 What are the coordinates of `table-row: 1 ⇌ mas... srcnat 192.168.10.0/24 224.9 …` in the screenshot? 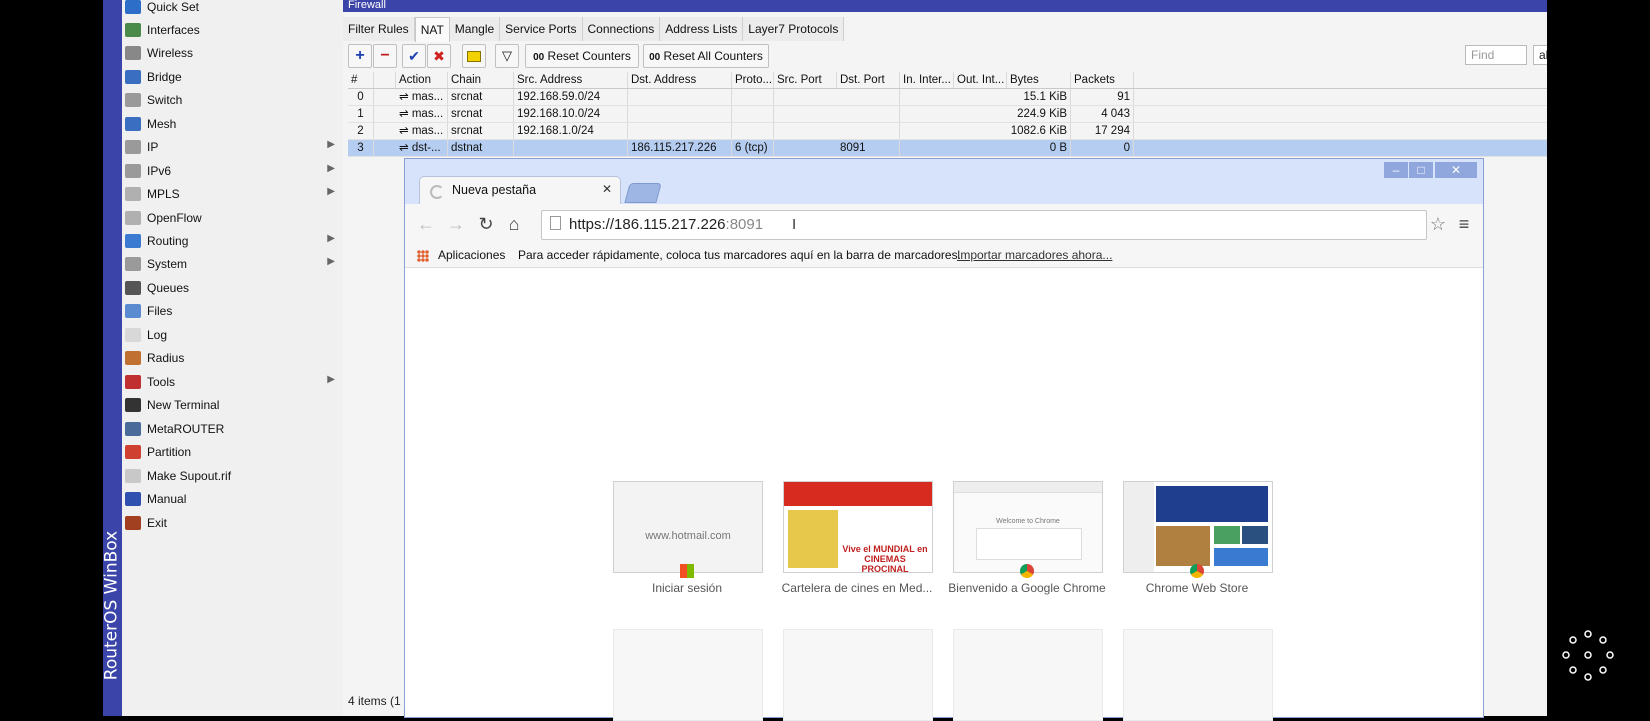 It's located at (947, 114).